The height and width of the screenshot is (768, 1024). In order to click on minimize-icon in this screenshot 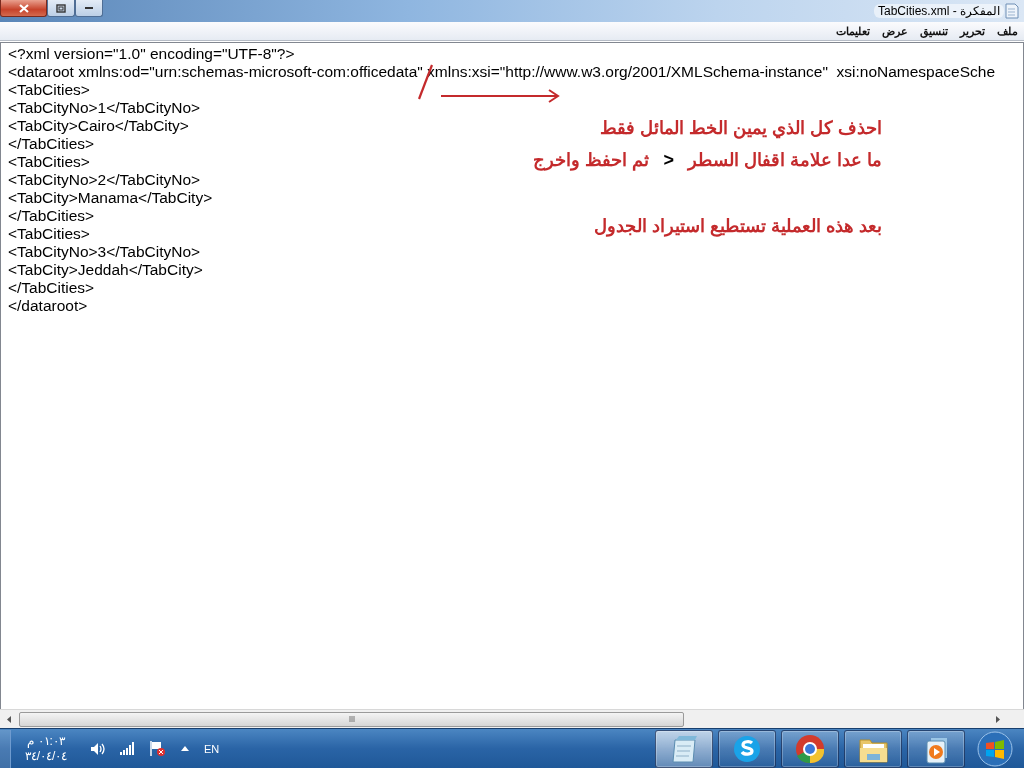, I will do `click(89, 8)`.